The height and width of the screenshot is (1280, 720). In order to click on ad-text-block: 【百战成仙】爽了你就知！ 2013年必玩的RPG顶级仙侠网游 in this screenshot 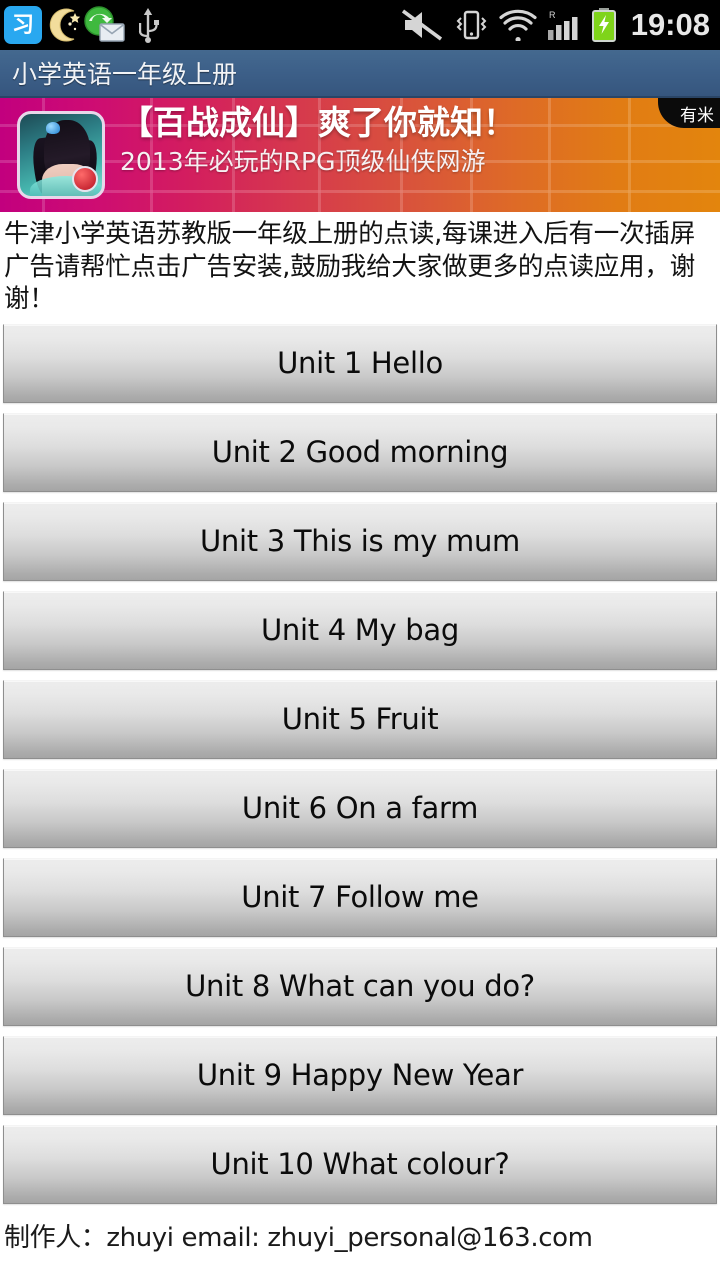, I will do `click(415, 140)`.